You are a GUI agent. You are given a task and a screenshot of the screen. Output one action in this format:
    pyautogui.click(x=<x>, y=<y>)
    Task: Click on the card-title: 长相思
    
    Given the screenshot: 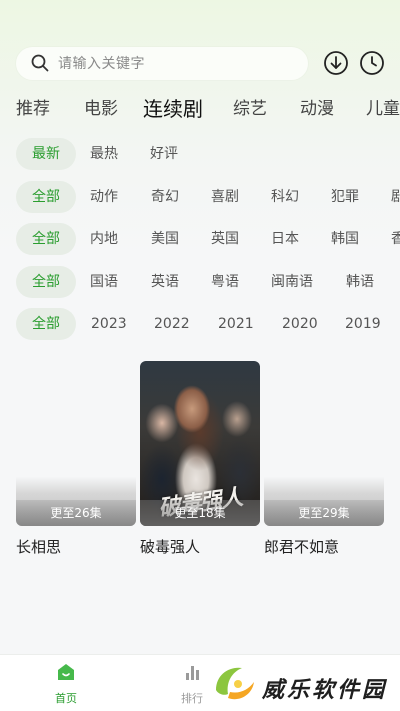 What is the action you would take?
    pyautogui.click(x=39, y=547)
    